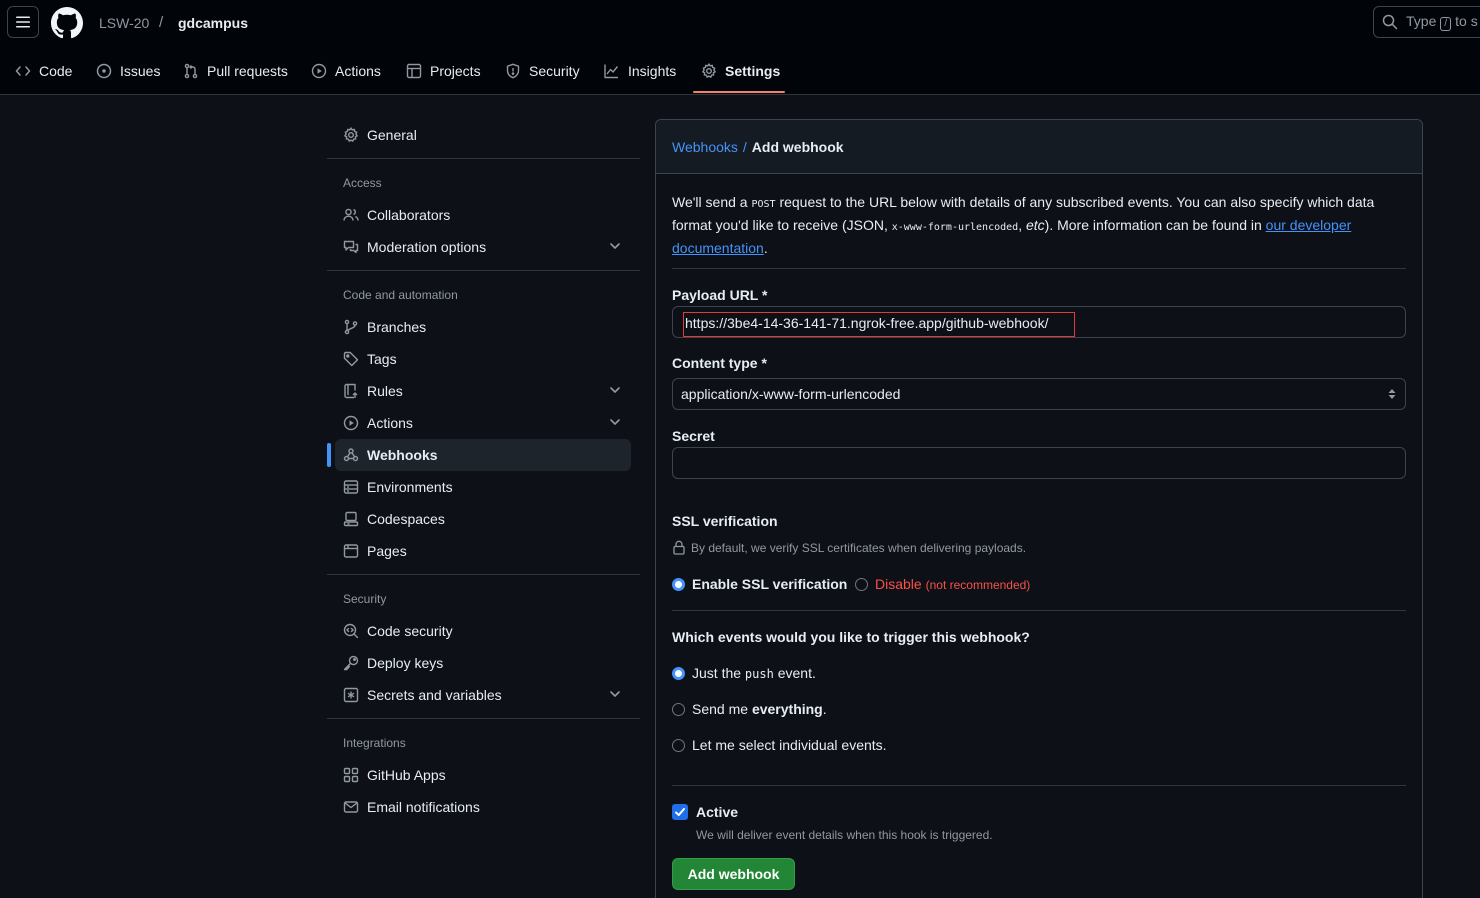 The width and height of the screenshot is (1480, 898). What do you see at coordinates (789, 745) in the screenshot?
I see `event-individual-label: Let me select individual events.` at bounding box center [789, 745].